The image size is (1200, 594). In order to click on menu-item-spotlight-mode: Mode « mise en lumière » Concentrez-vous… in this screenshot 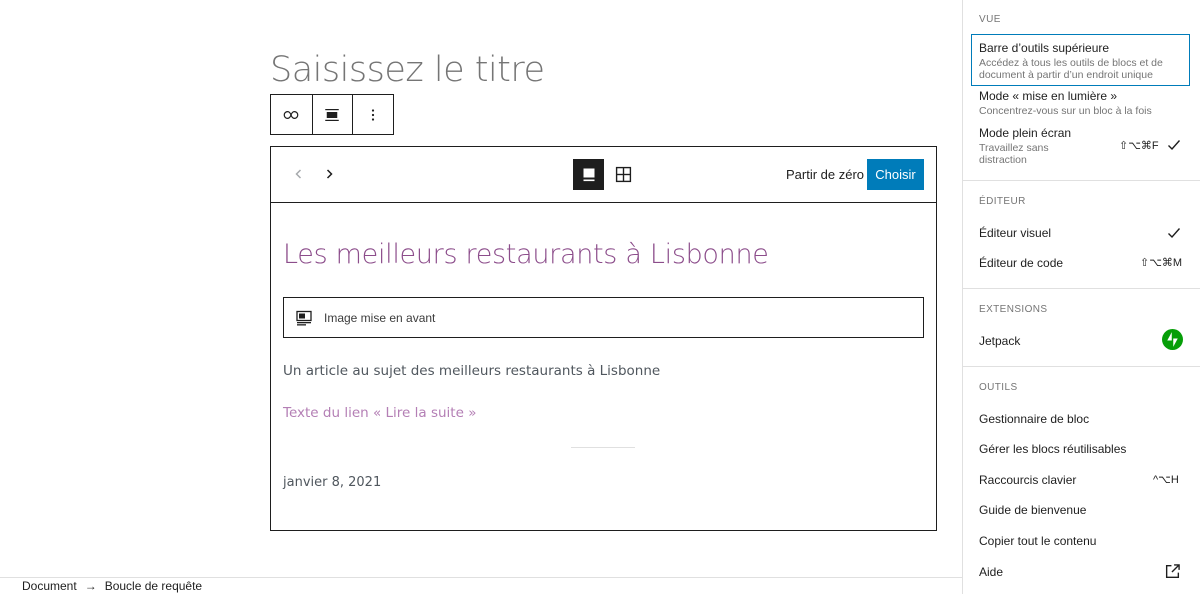, I will do `click(1081, 103)`.